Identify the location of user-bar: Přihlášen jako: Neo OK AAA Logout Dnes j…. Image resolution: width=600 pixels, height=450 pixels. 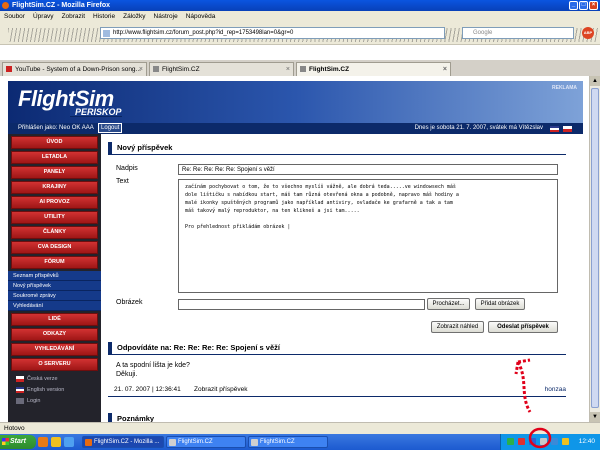
(295, 128).